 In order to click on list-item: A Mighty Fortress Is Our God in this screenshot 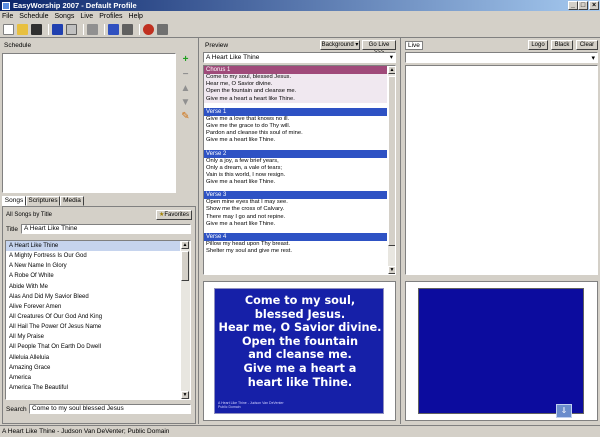, I will do `click(93, 256)`.